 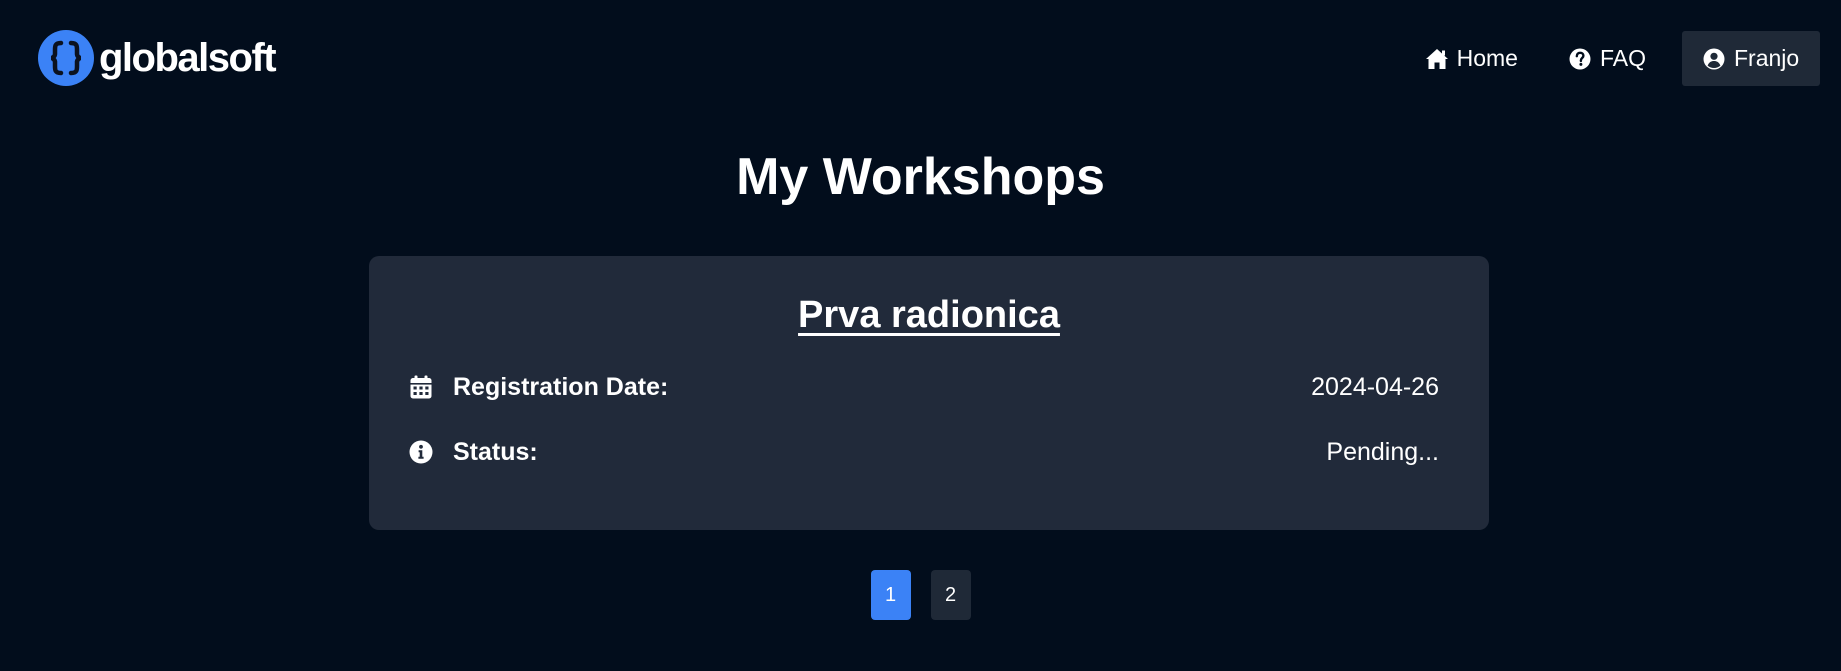 I want to click on nav-faq-link: FAQ, so click(x=1607, y=58).